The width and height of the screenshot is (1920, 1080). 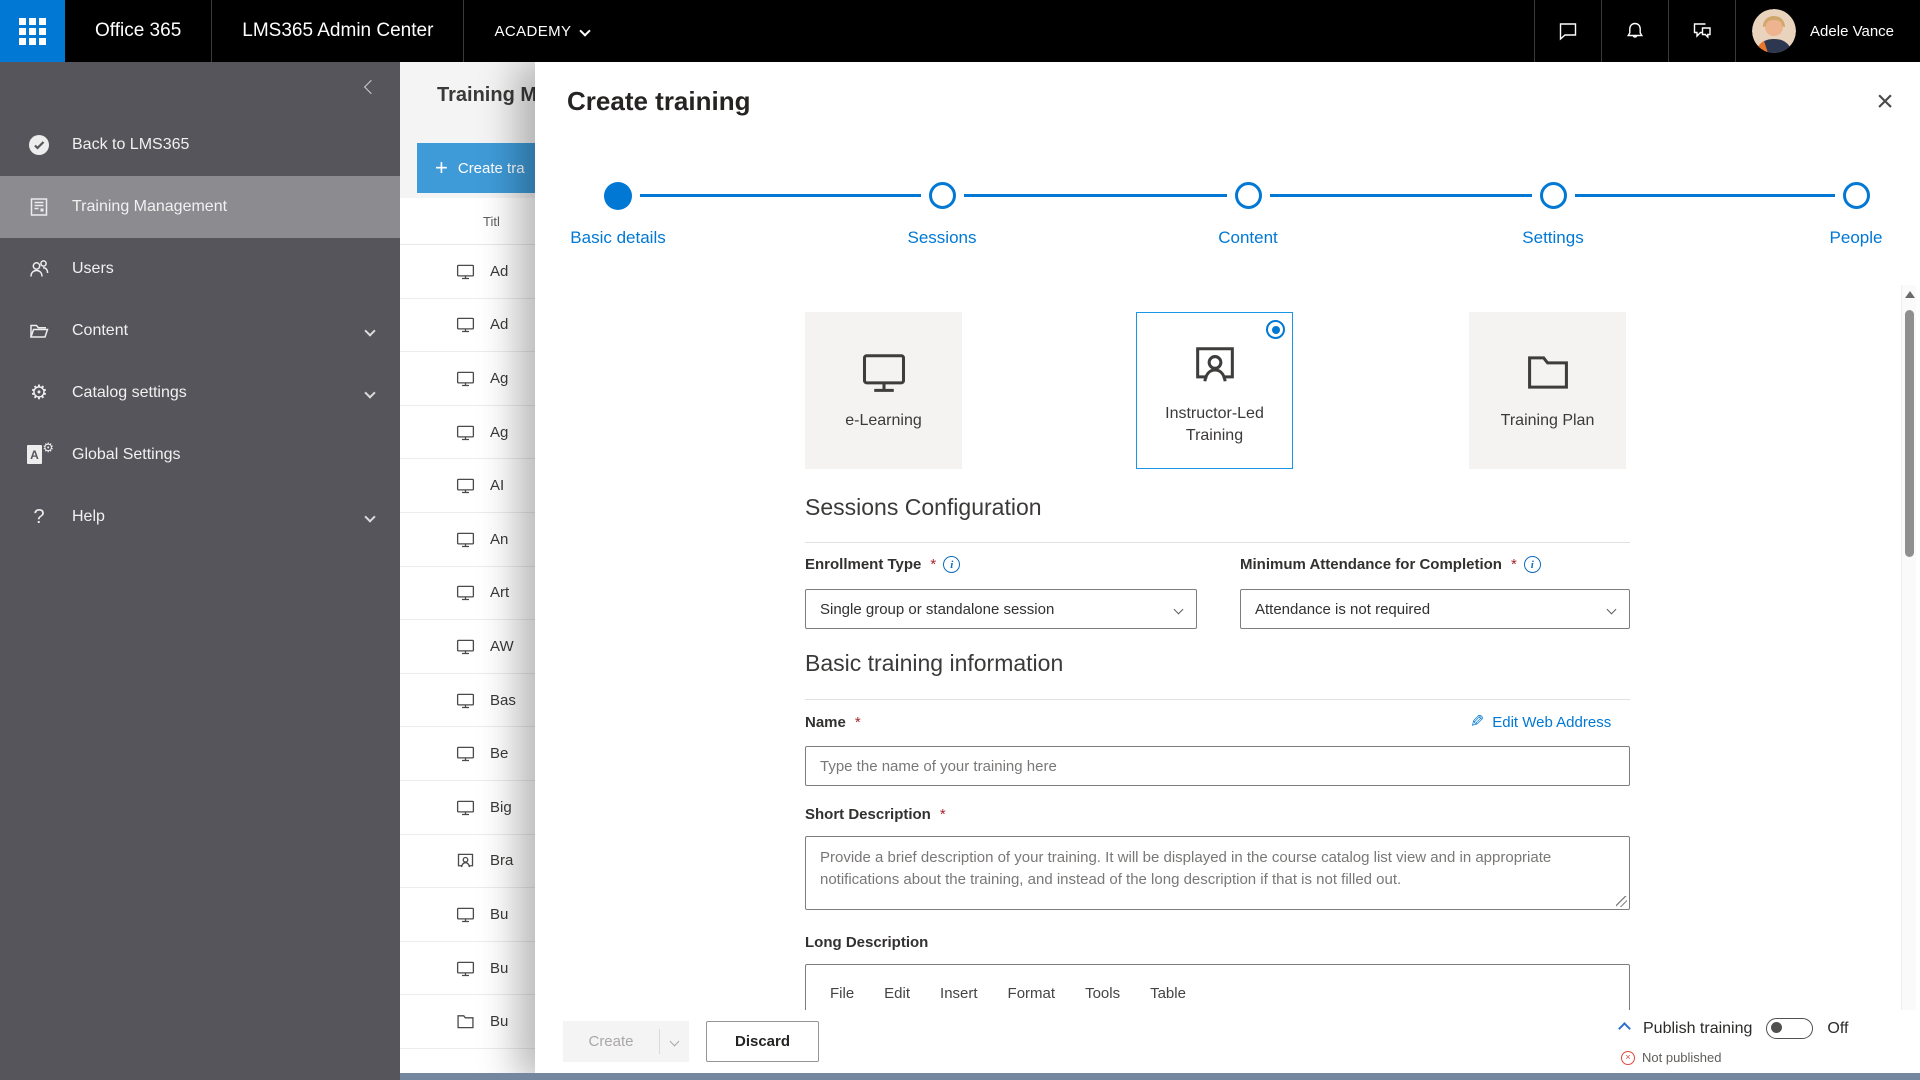 I want to click on table-row: An, so click(x=467, y=539).